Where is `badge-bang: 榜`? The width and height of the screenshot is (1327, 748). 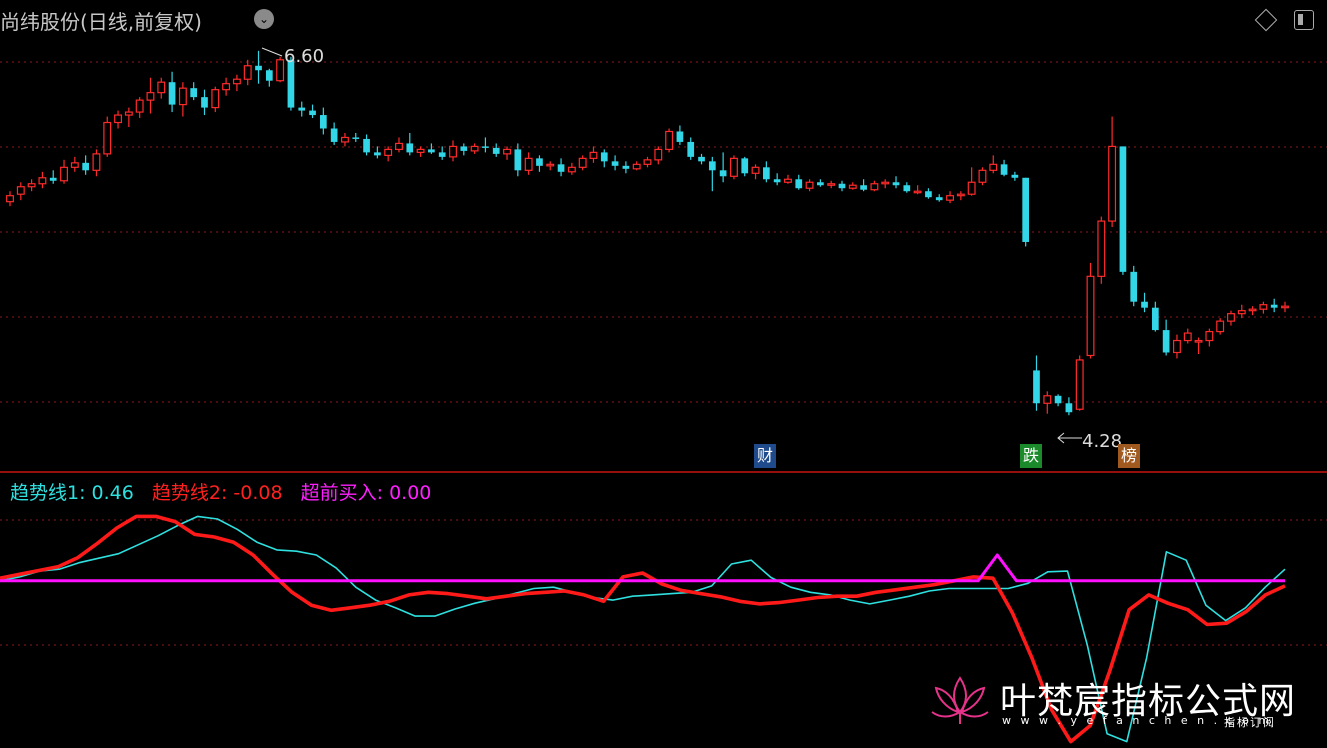
badge-bang: 榜 is located at coordinates (1129, 456).